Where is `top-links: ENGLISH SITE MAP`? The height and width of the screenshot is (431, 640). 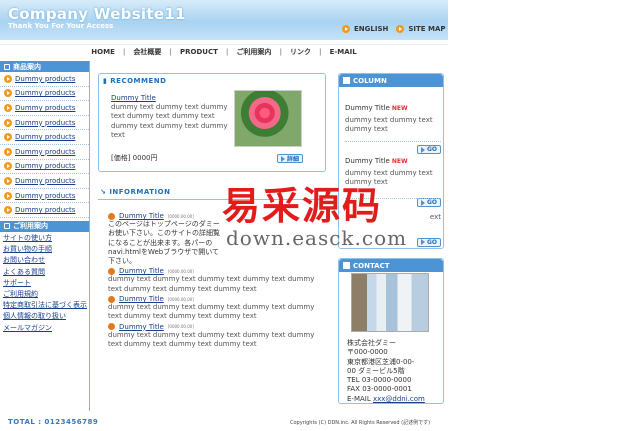
top-links: ENGLISH SITE MAP is located at coordinates (394, 29).